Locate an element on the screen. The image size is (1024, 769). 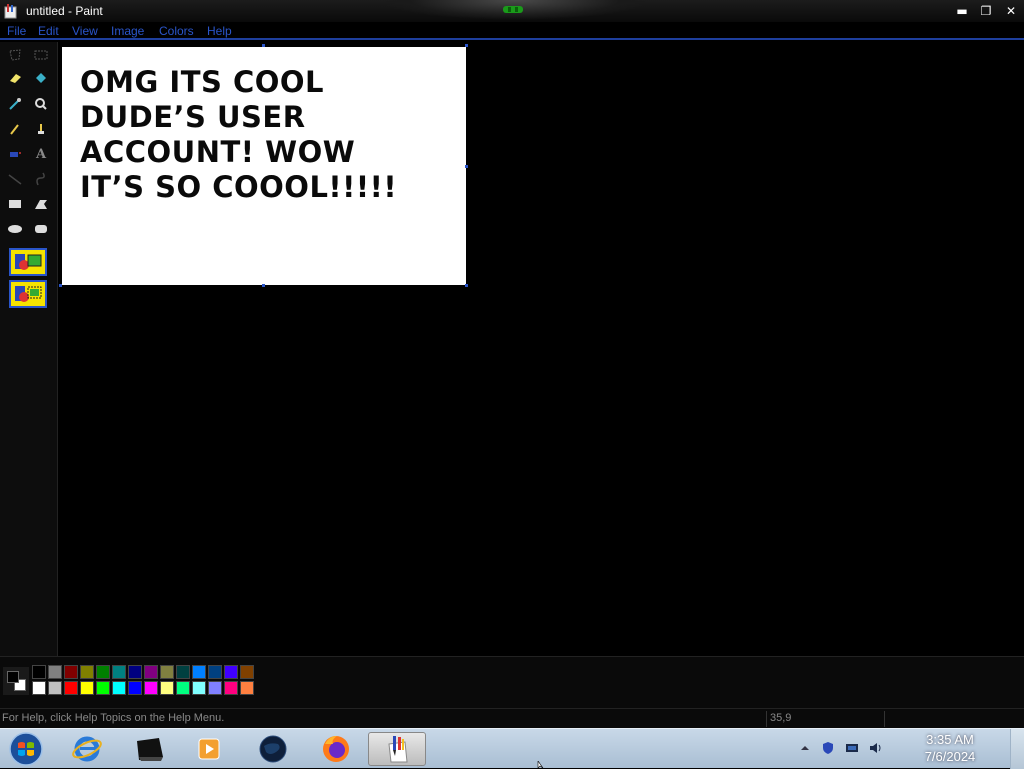
green-indicator-icon is located at coordinates (513, 9).